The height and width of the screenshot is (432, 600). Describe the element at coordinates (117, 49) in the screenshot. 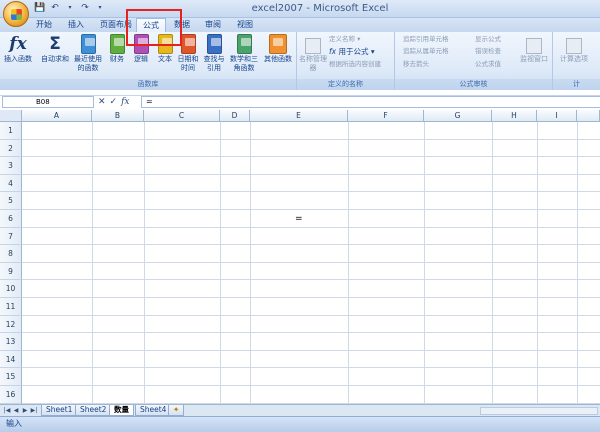

I see `financial-button: 财务` at that location.